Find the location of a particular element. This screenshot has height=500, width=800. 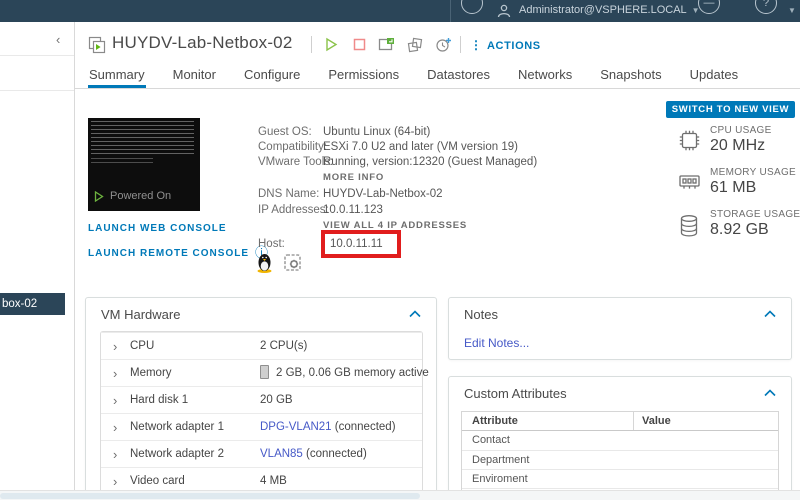

vm-icon is located at coordinates (97, 45).